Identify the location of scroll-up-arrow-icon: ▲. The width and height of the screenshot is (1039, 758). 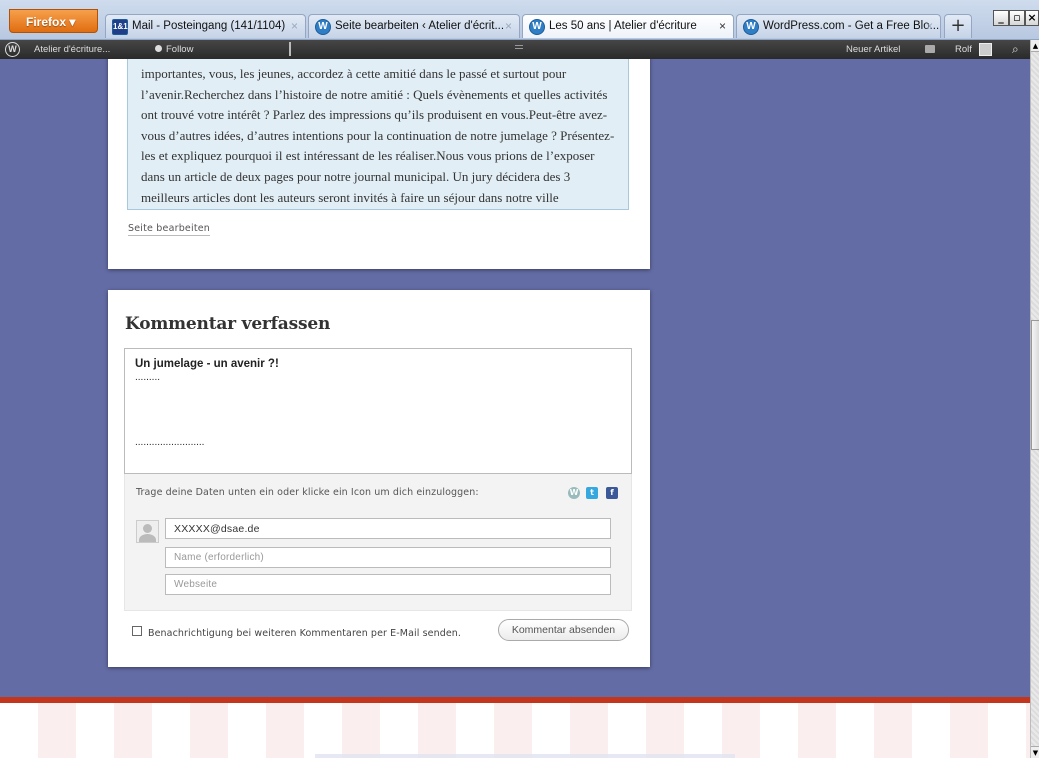
(1035, 46).